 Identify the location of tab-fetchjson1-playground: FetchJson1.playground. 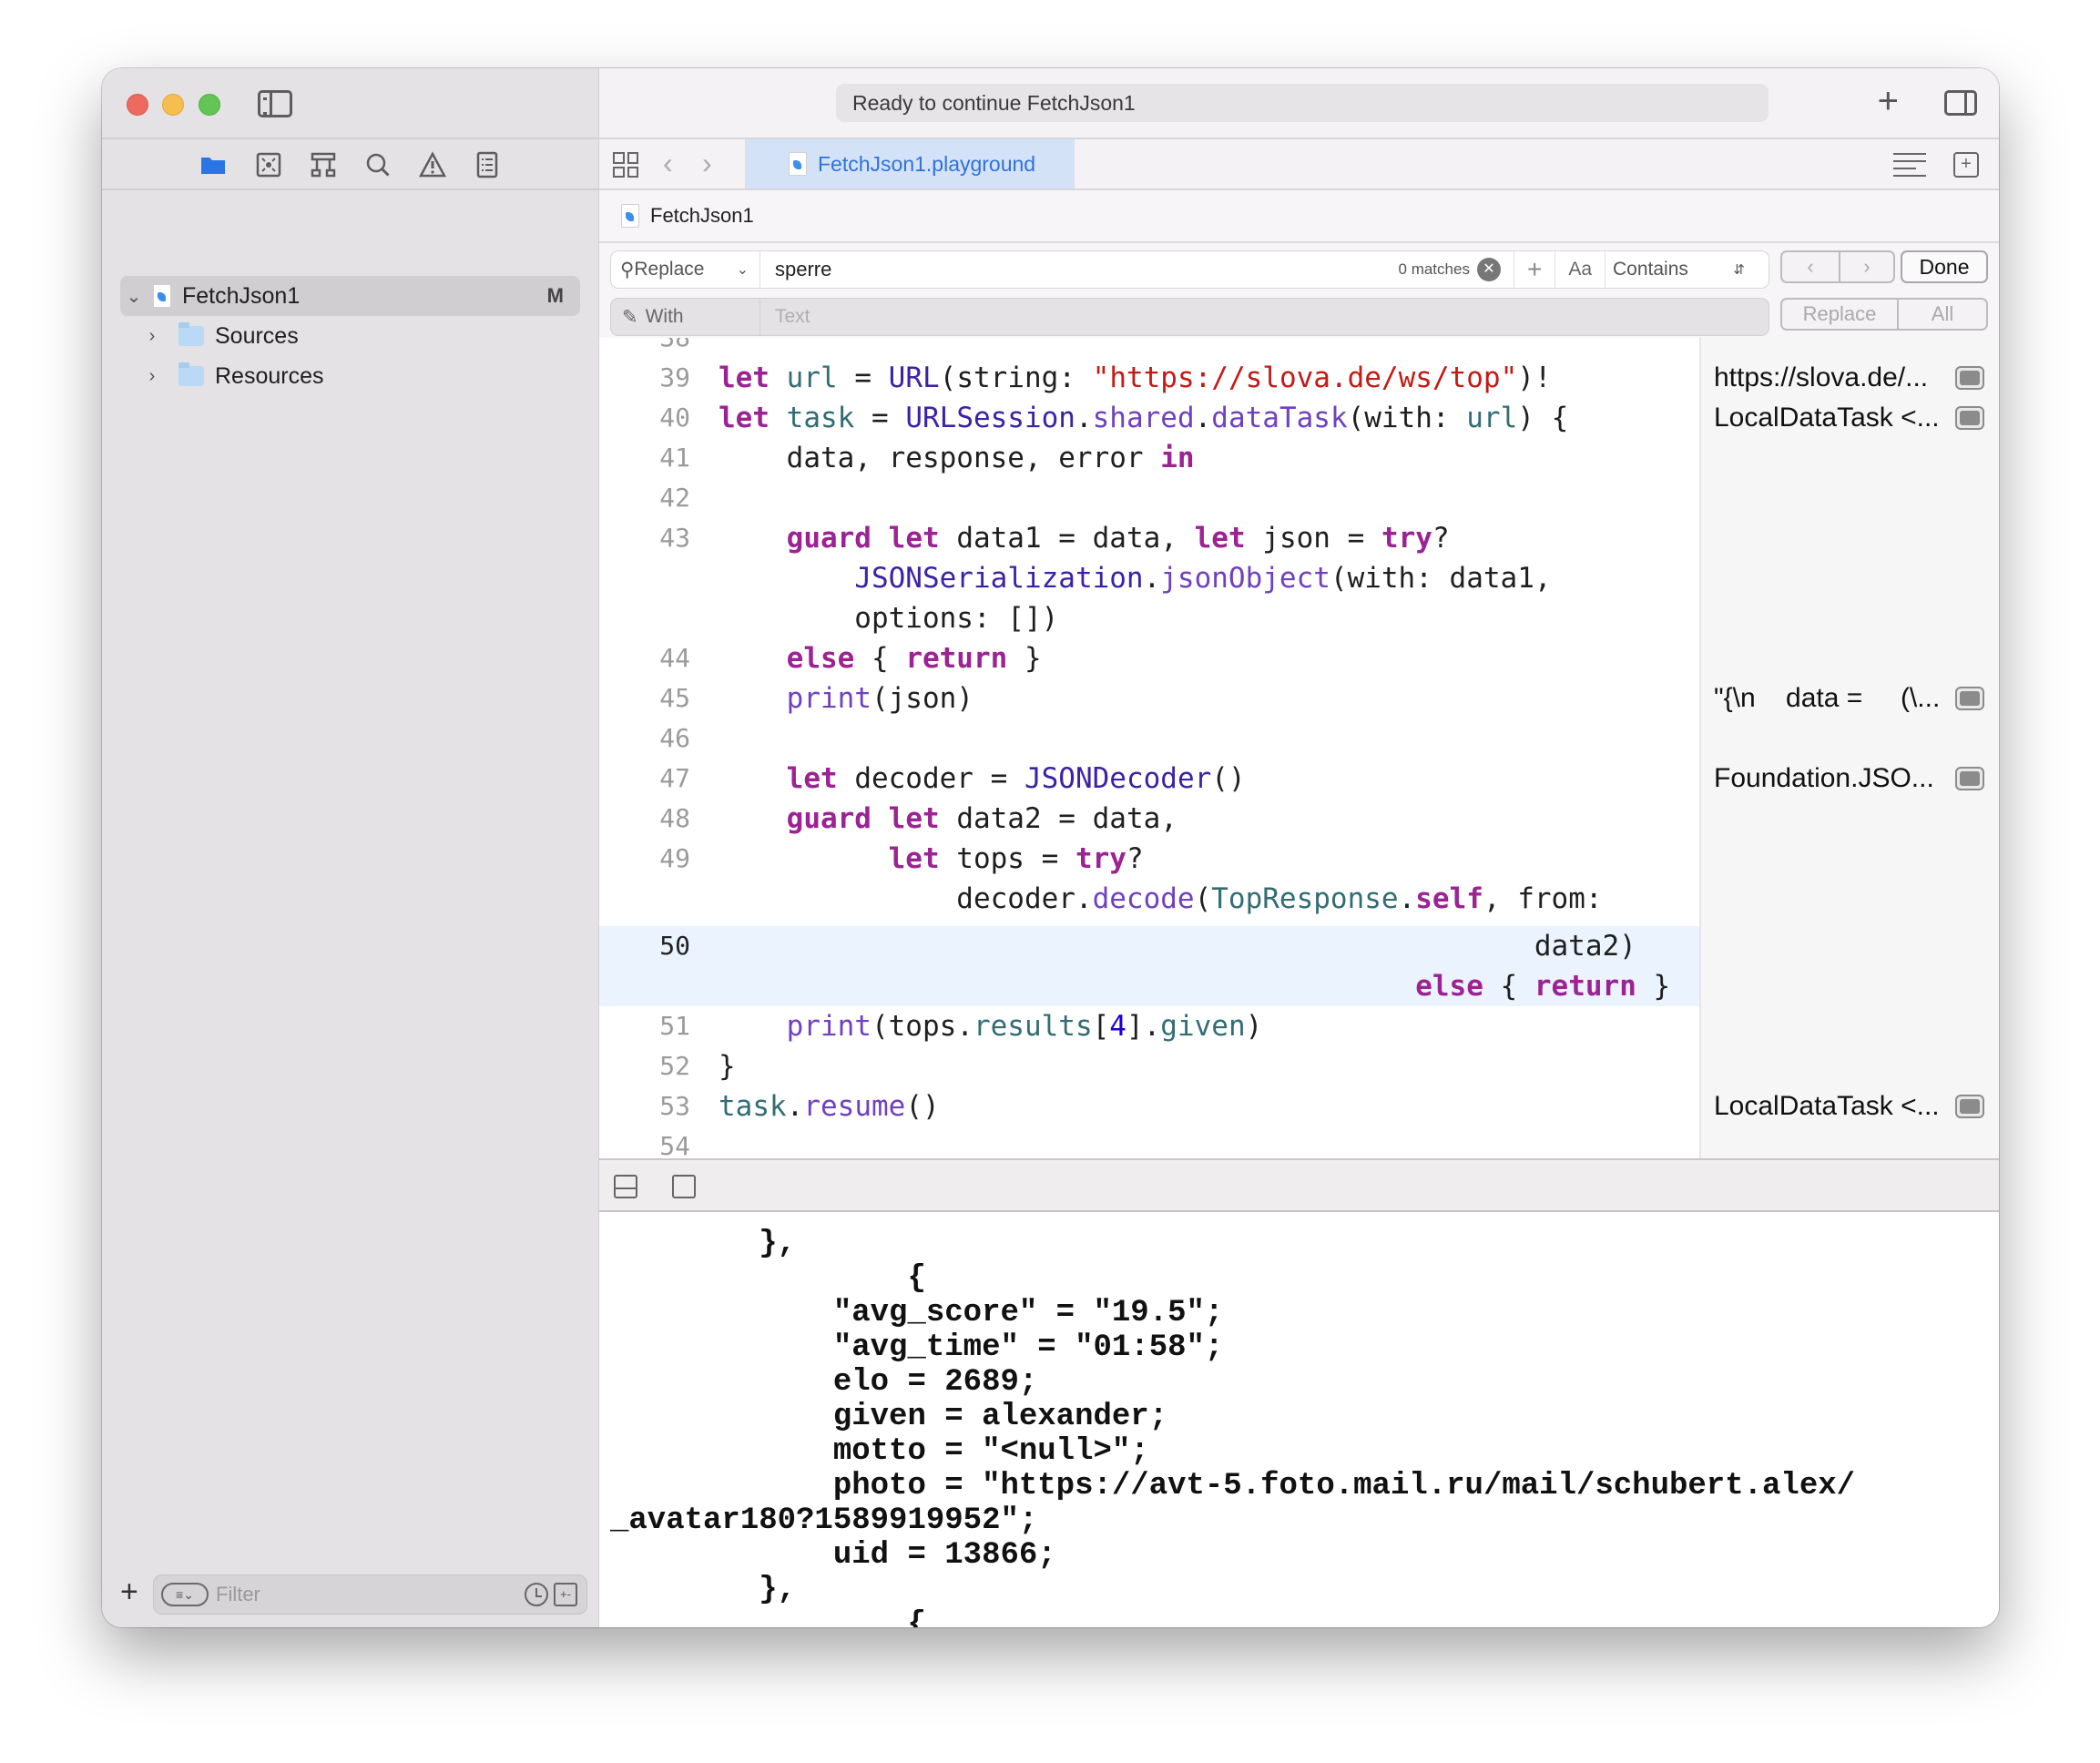
(910, 164).